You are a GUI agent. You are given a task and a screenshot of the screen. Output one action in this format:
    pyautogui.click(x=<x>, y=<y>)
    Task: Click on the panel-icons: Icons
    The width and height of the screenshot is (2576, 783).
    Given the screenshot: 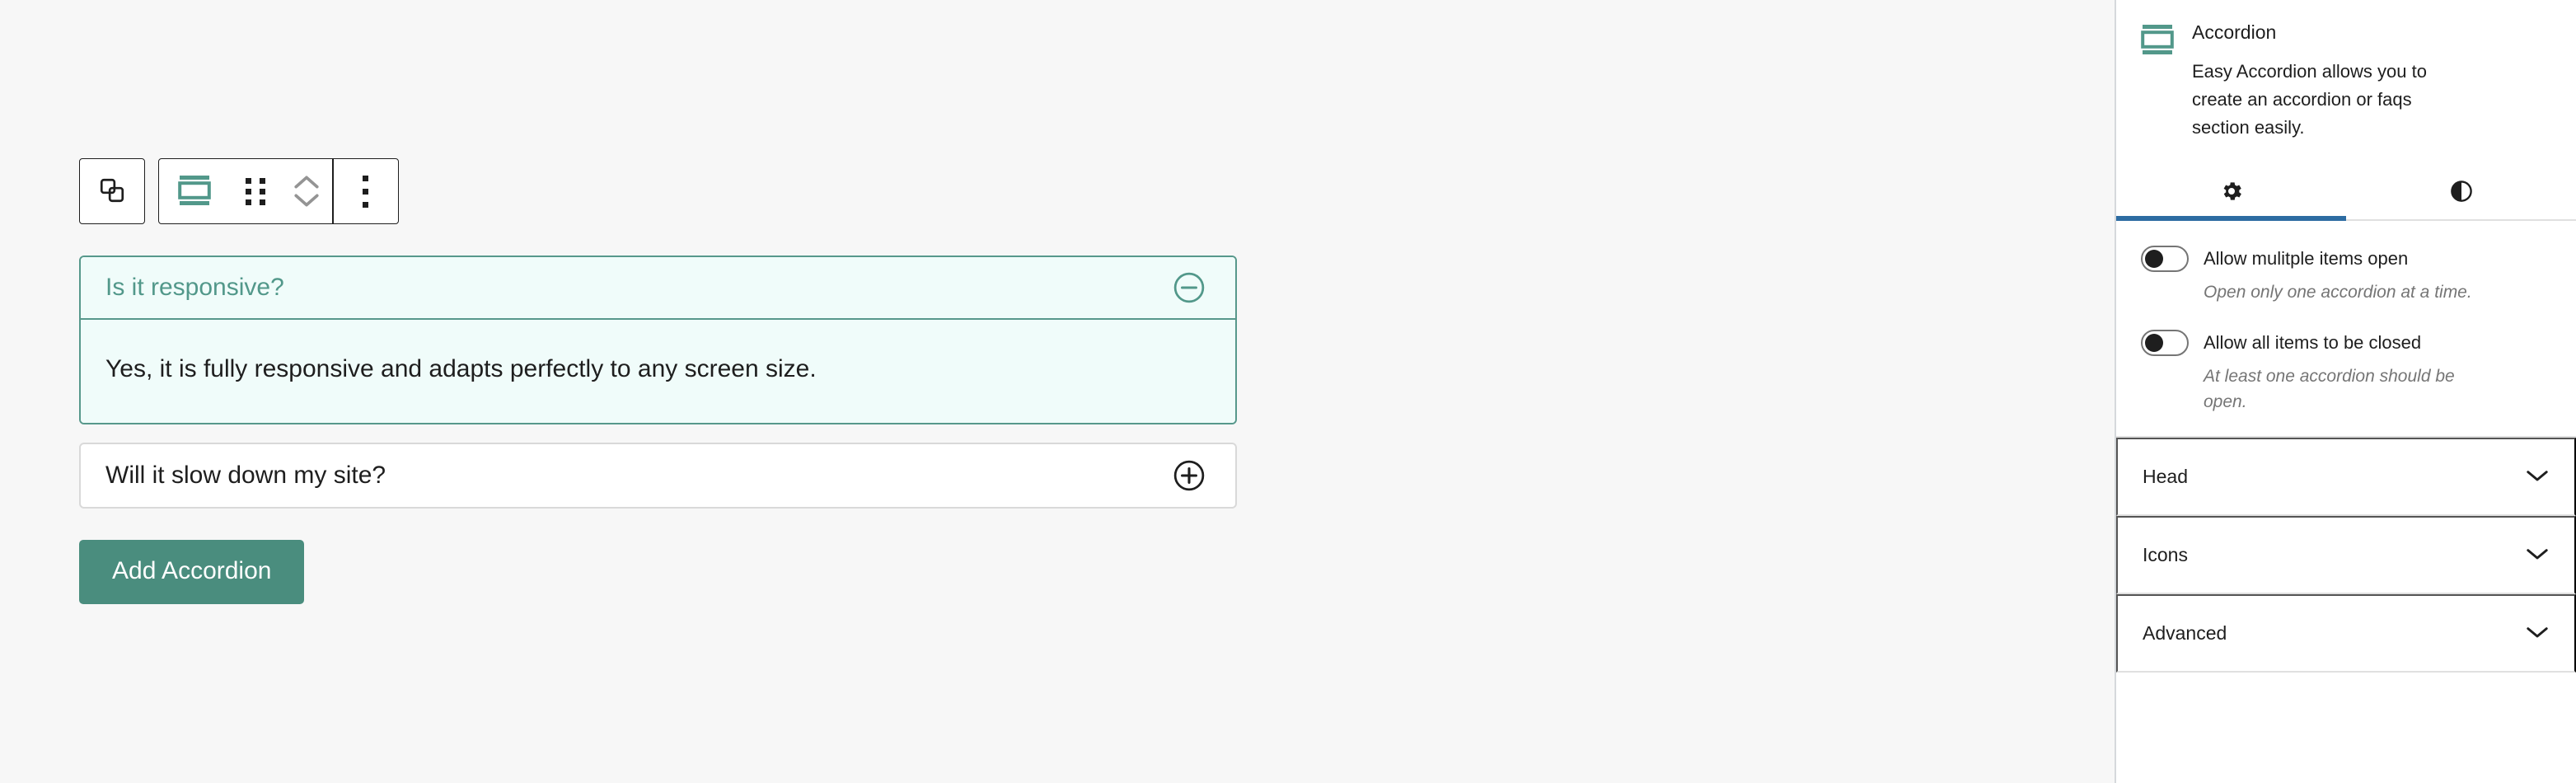 What is the action you would take?
    pyautogui.click(x=2346, y=556)
    